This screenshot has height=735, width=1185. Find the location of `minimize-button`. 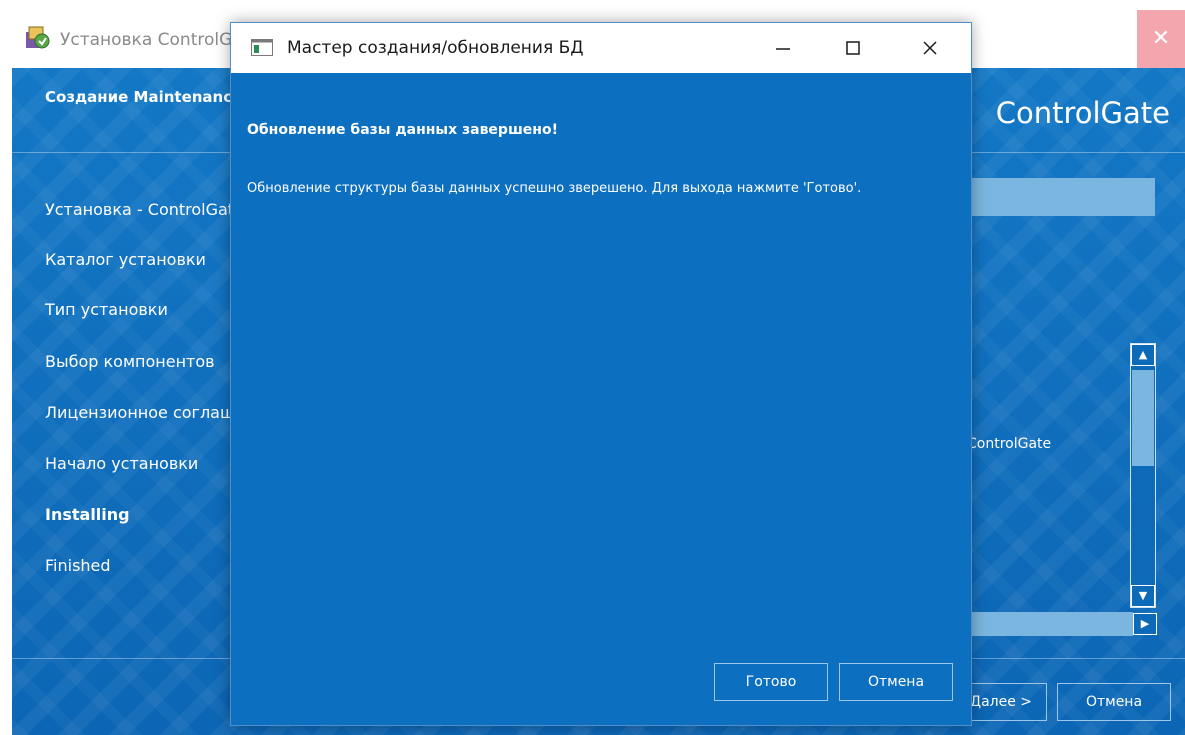

minimize-button is located at coordinates (783, 48).